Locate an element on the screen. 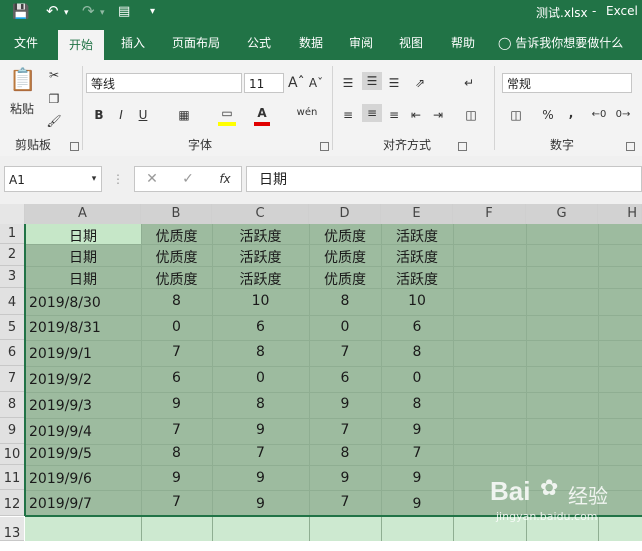 The image size is (642, 551). cell-a1: 日期 is located at coordinates (83, 236).